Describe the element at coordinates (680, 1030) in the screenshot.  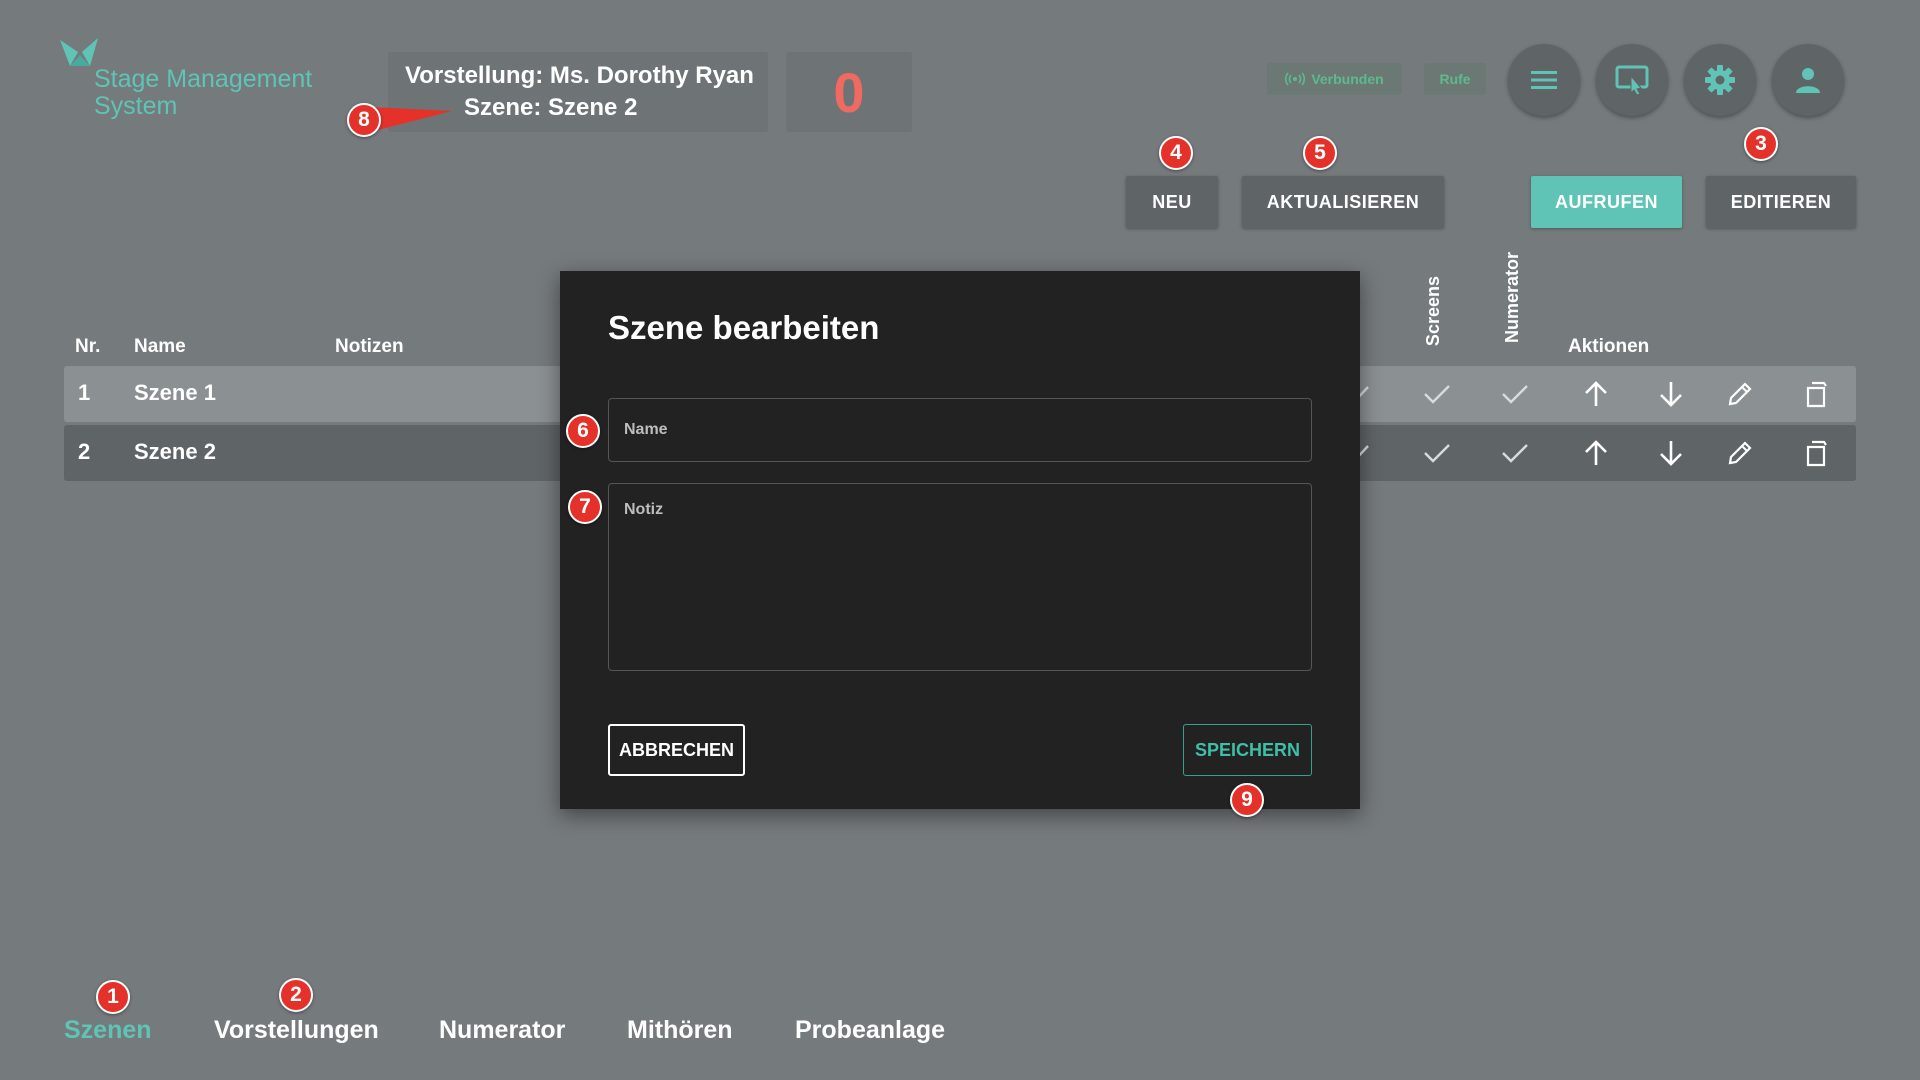
I see `nav-item-listen: Mithören` at that location.